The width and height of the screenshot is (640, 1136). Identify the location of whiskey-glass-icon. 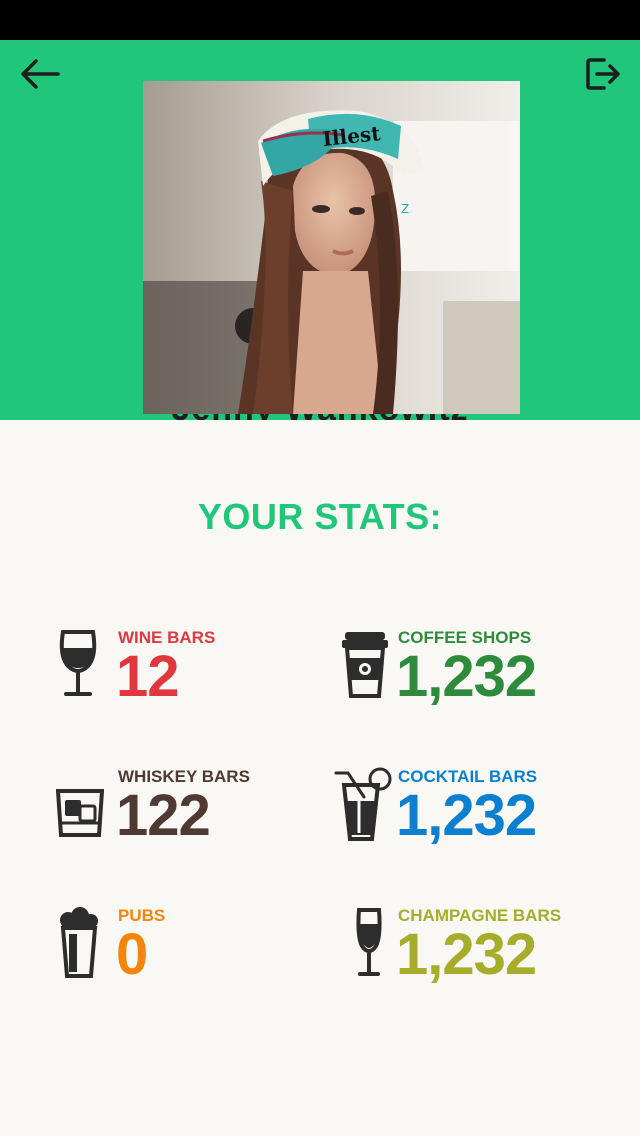
(80, 813).